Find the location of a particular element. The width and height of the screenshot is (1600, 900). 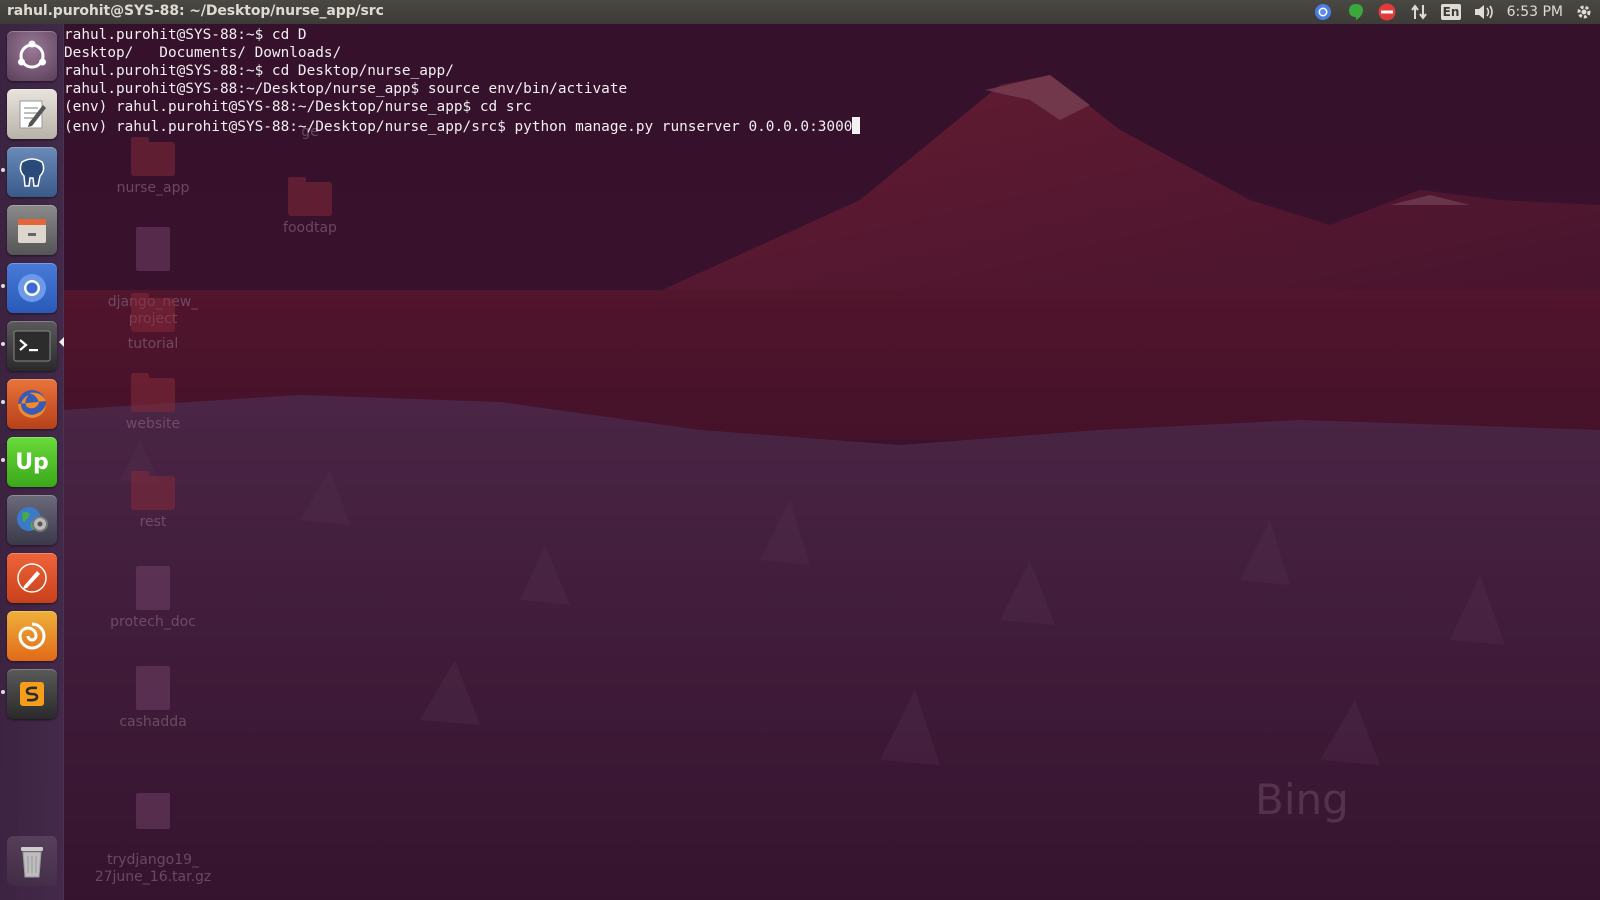

do-not-disturb-icon is located at coordinates (1387, 12).